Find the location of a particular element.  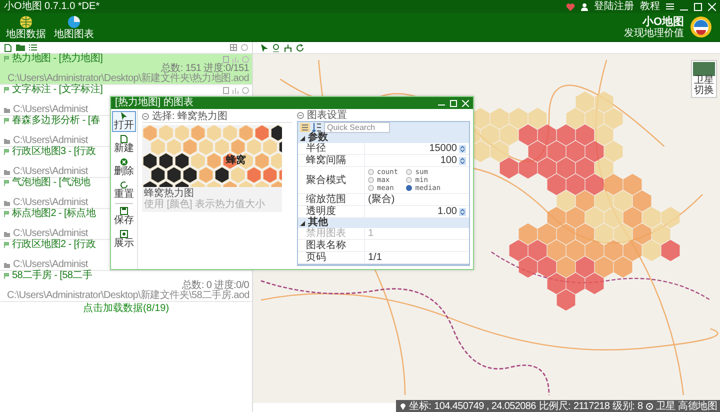

basemap-switch-button: 卫星 切换 is located at coordinates (704, 79).